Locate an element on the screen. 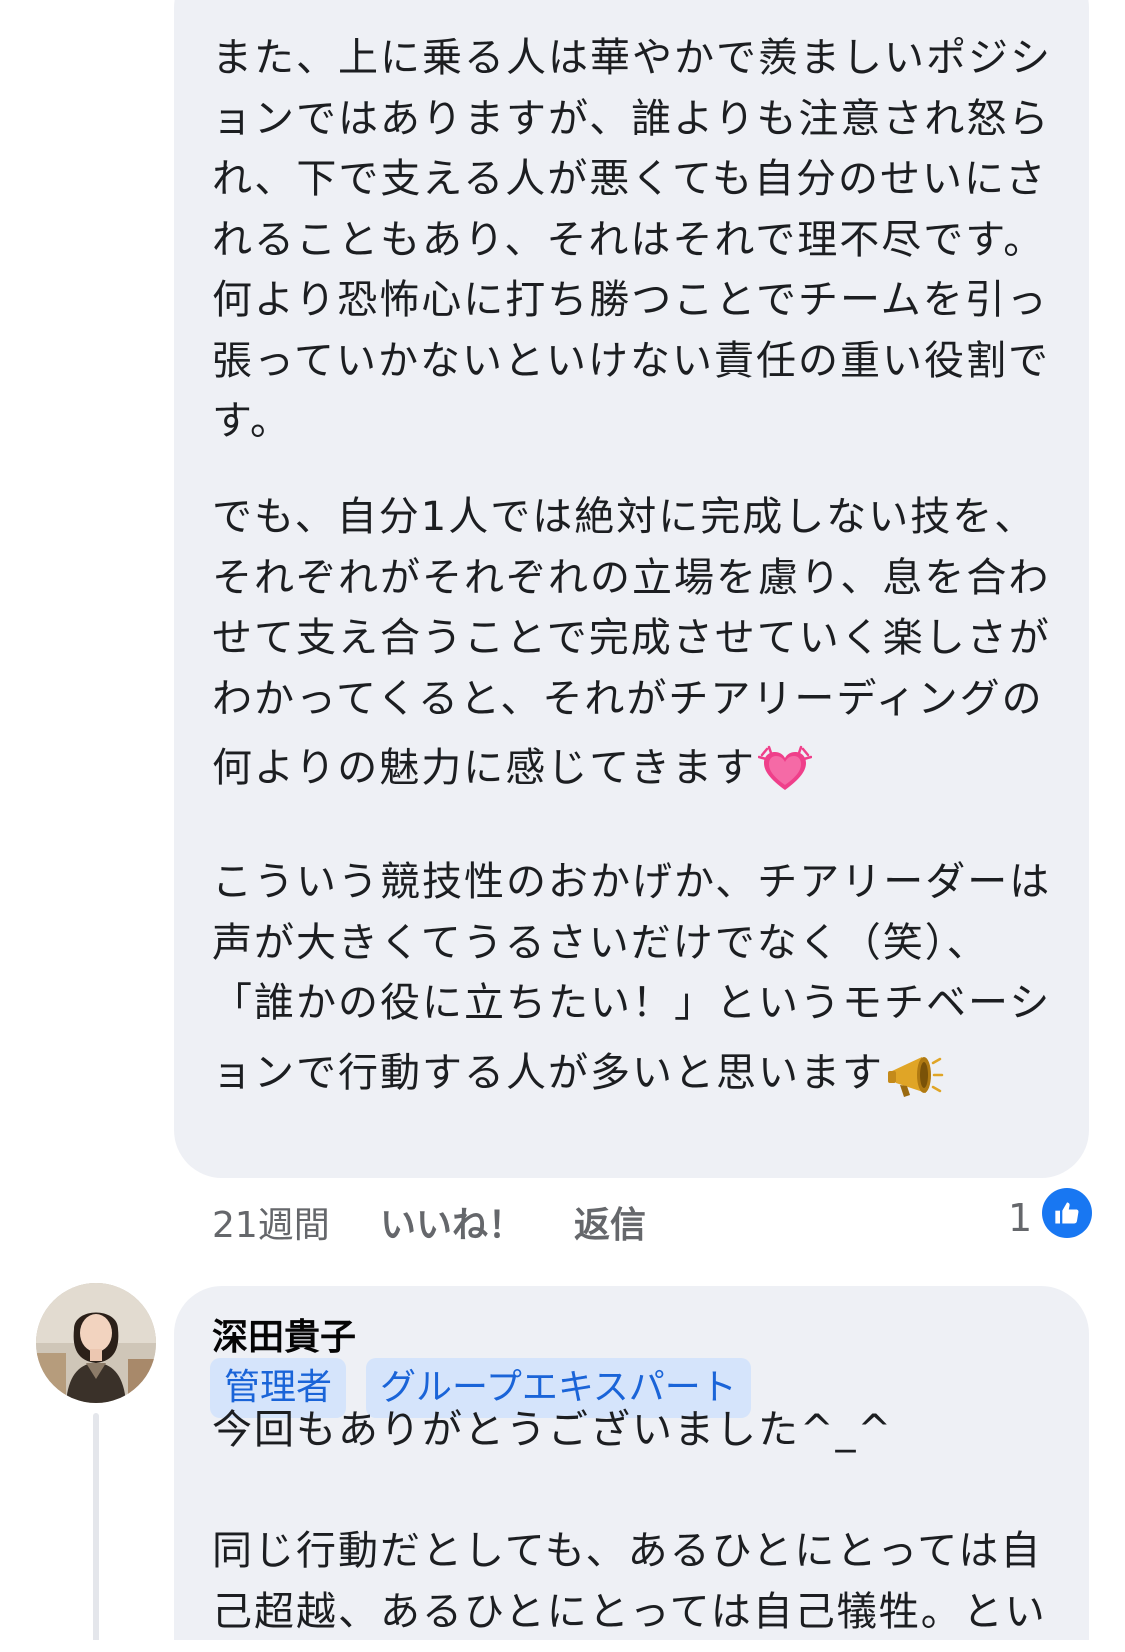 This screenshot has height=1652, width=1125. comment-line: また、上に乗る人は華やかで羨ましいポジシ is located at coordinates (632, 58).